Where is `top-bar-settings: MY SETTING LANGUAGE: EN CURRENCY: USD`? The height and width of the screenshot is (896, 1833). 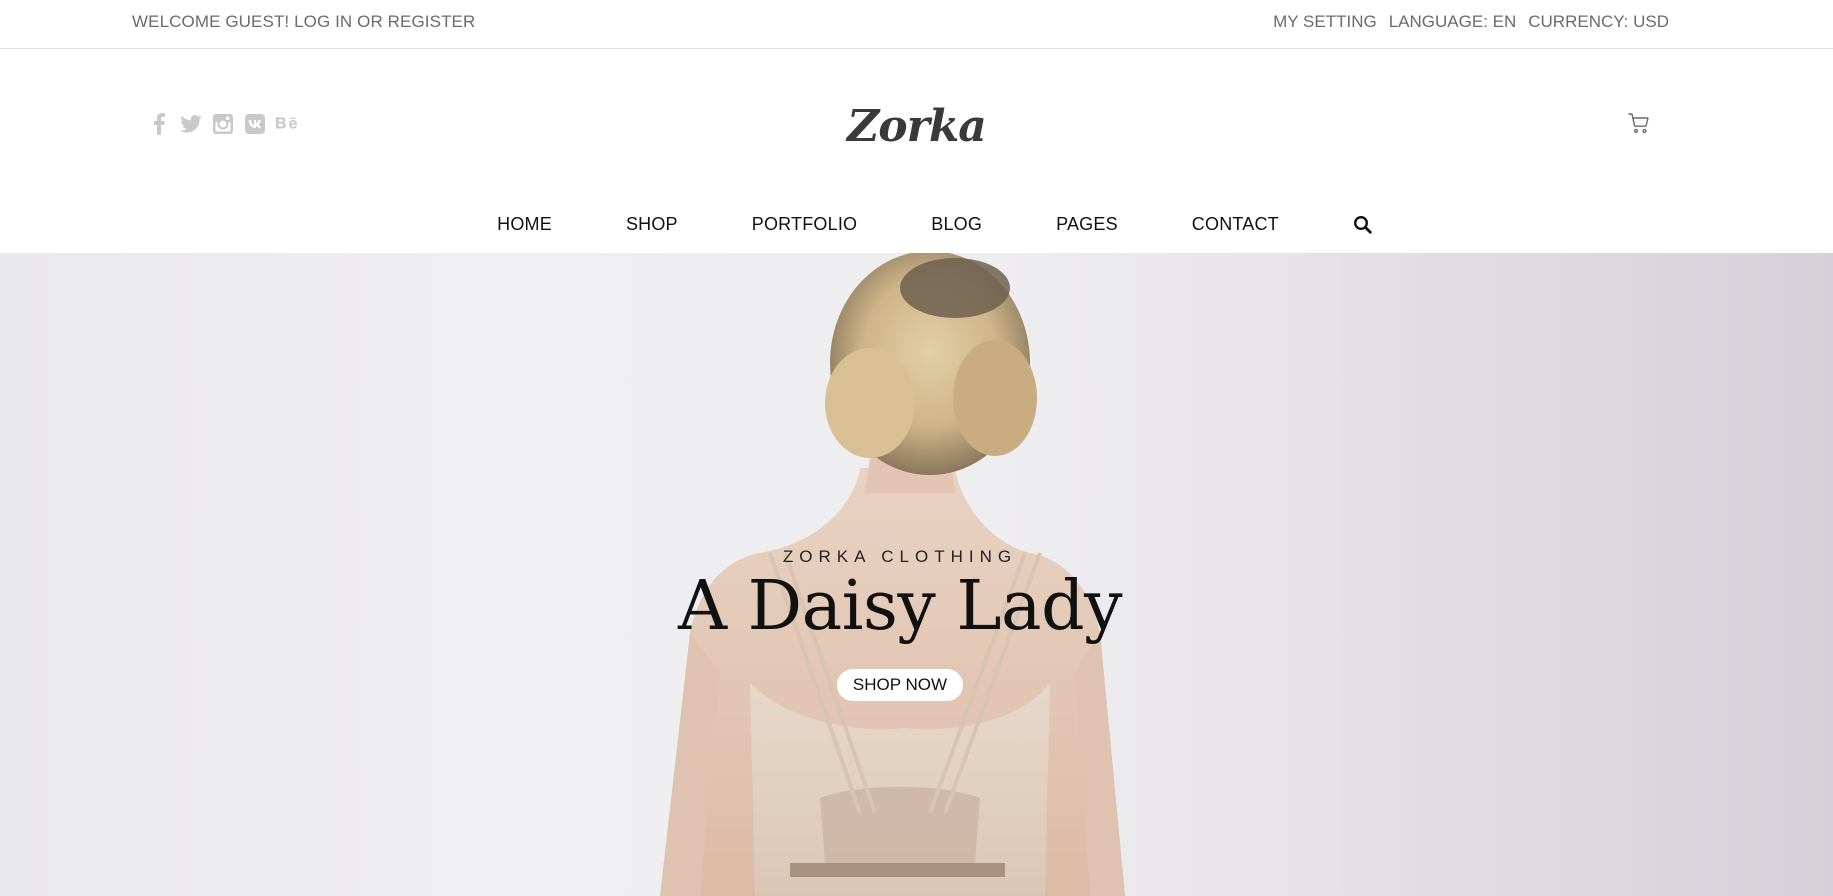 top-bar-settings: MY SETTING LANGUAGE: EN CURRENCY: USD is located at coordinates (1471, 22).